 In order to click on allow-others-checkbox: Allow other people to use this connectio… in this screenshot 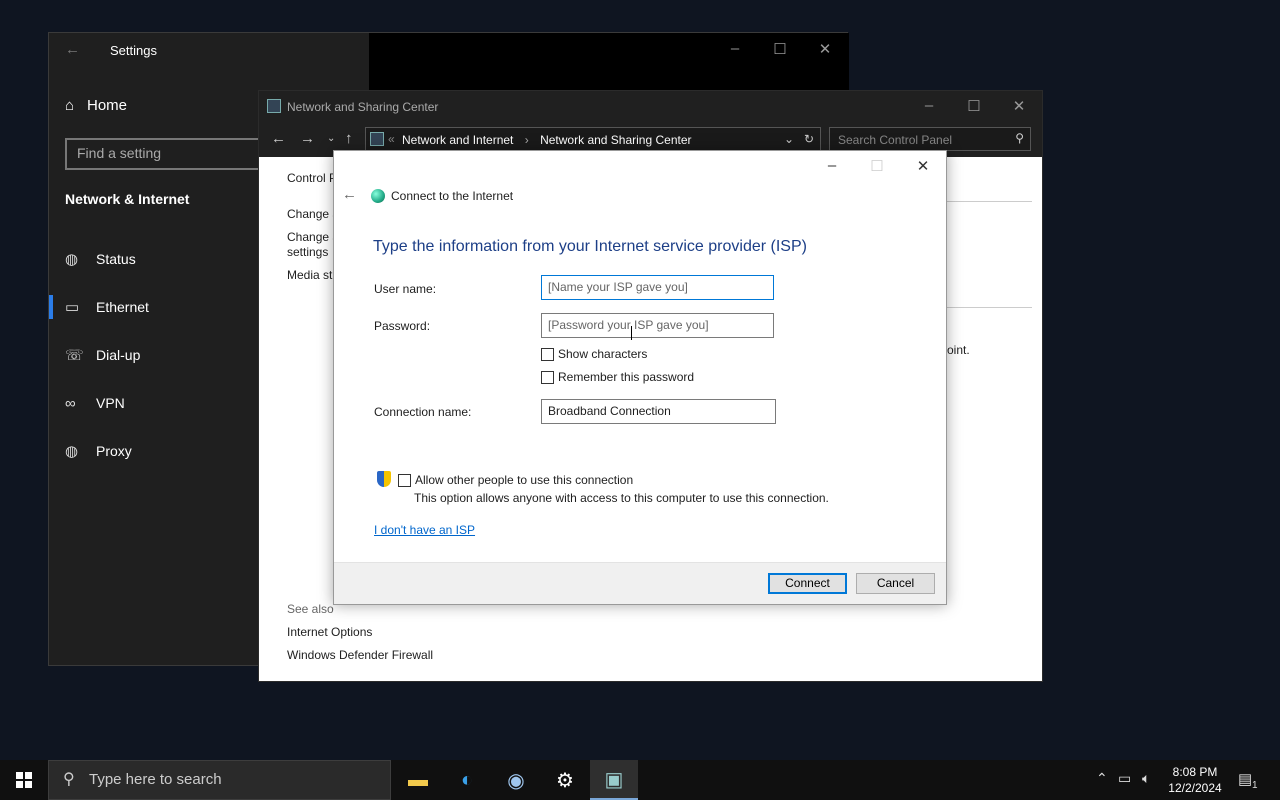, I will do `click(515, 480)`.